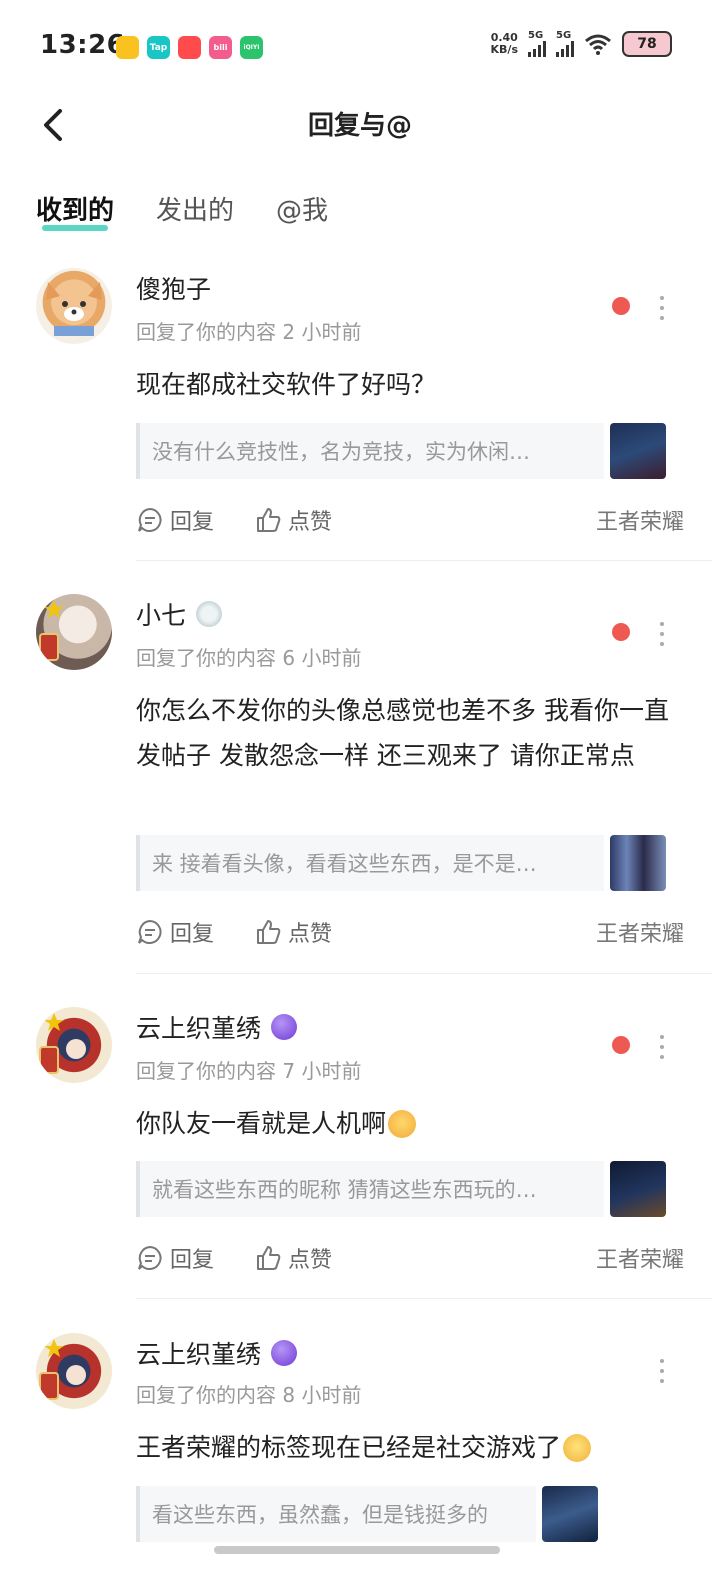  What do you see at coordinates (74, 309) in the screenshot?
I see `shiba-avatar-icon` at bounding box center [74, 309].